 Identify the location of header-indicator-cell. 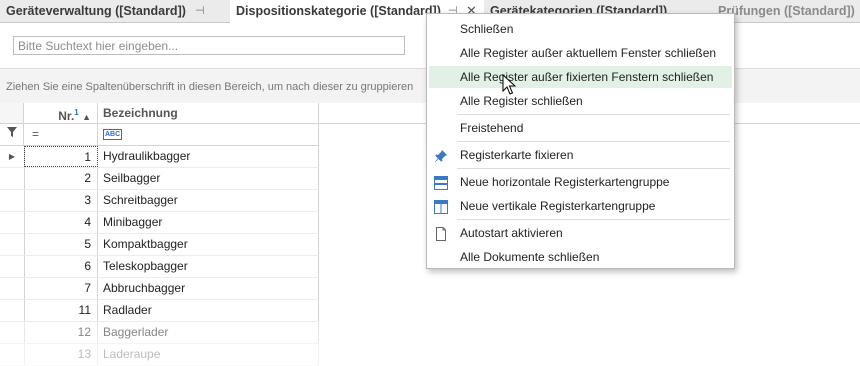
(12, 113).